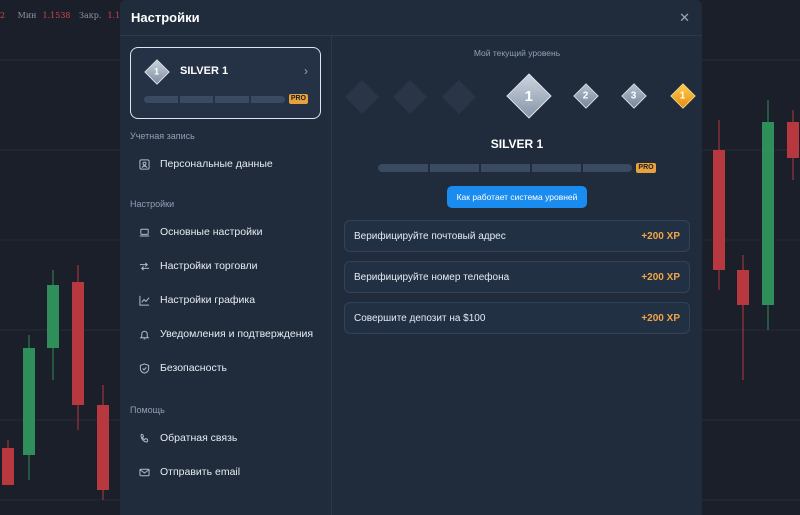 The height and width of the screenshot is (515, 800). What do you see at coordinates (529, 96) in the screenshot?
I see `current-rank-icon: 1` at bounding box center [529, 96].